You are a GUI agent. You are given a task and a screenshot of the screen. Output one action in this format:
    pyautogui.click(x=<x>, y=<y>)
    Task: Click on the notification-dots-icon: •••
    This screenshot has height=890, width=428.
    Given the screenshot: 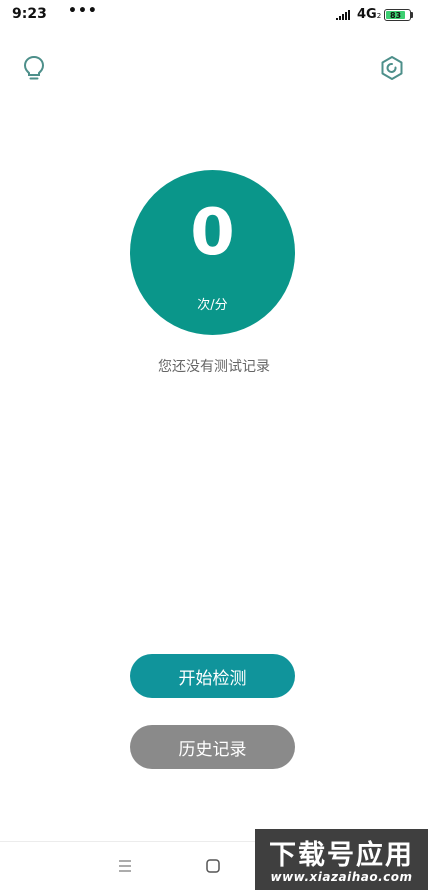 What is the action you would take?
    pyautogui.click(x=83, y=11)
    